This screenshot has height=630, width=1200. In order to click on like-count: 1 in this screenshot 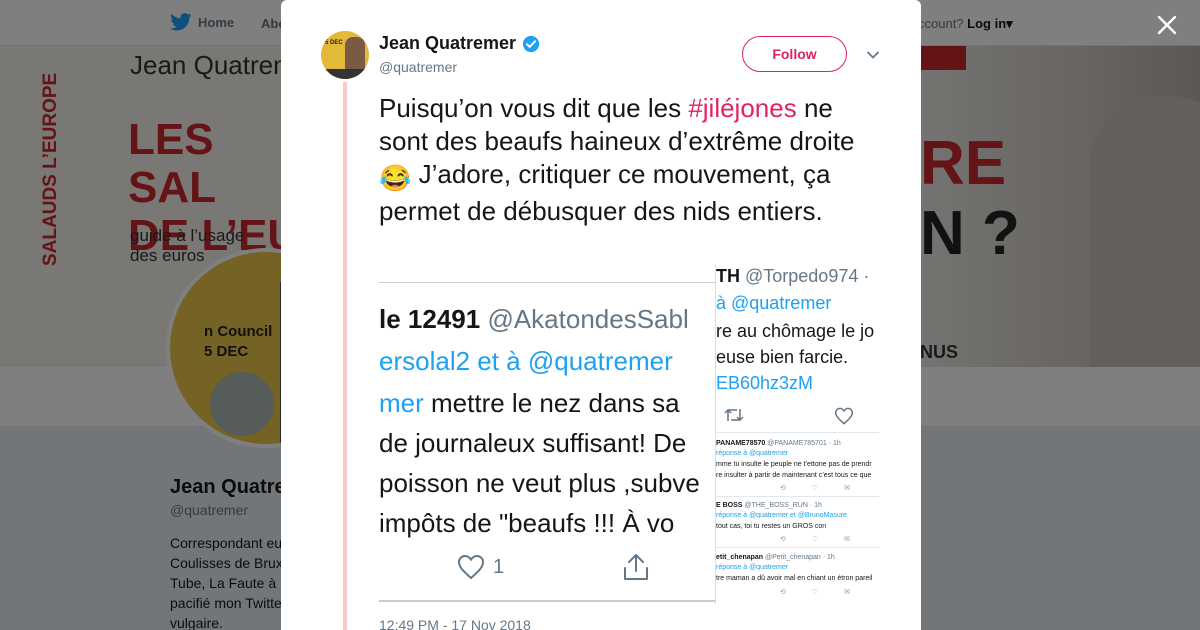, I will do `click(499, 566)`.